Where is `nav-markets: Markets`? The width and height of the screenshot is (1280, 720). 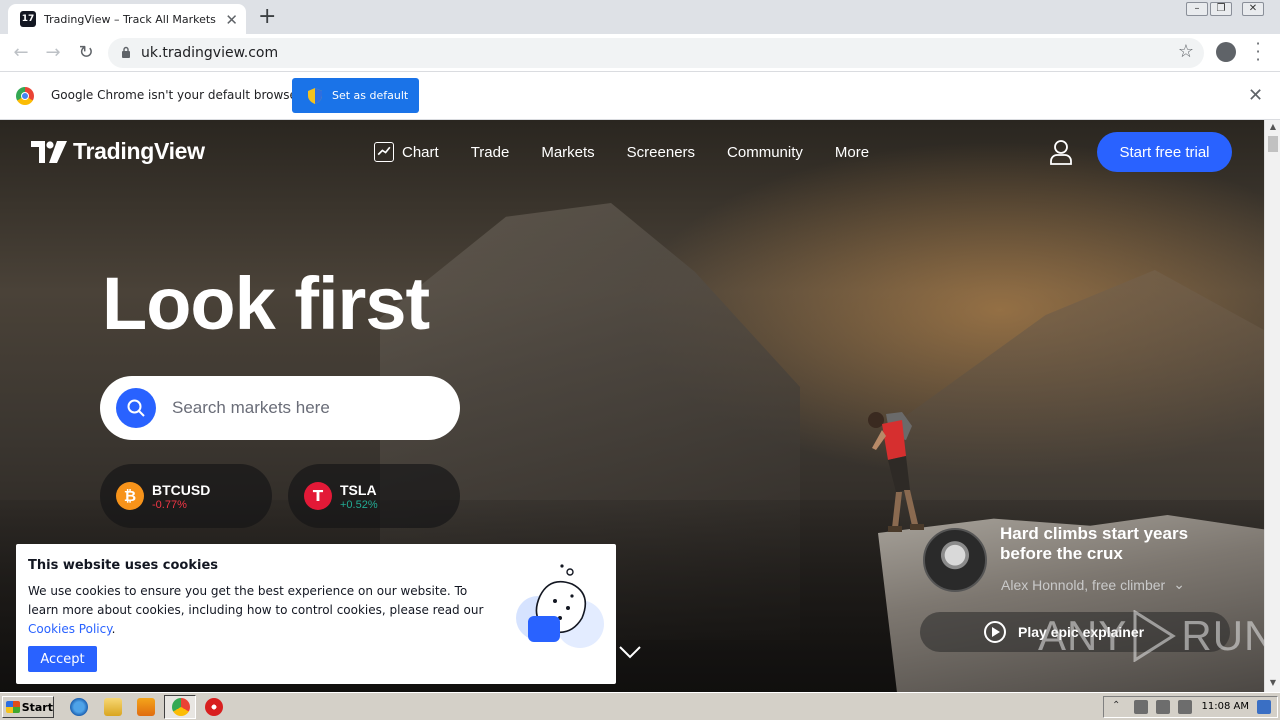
nav-markets: Markets is located at coordinates (567, 152).